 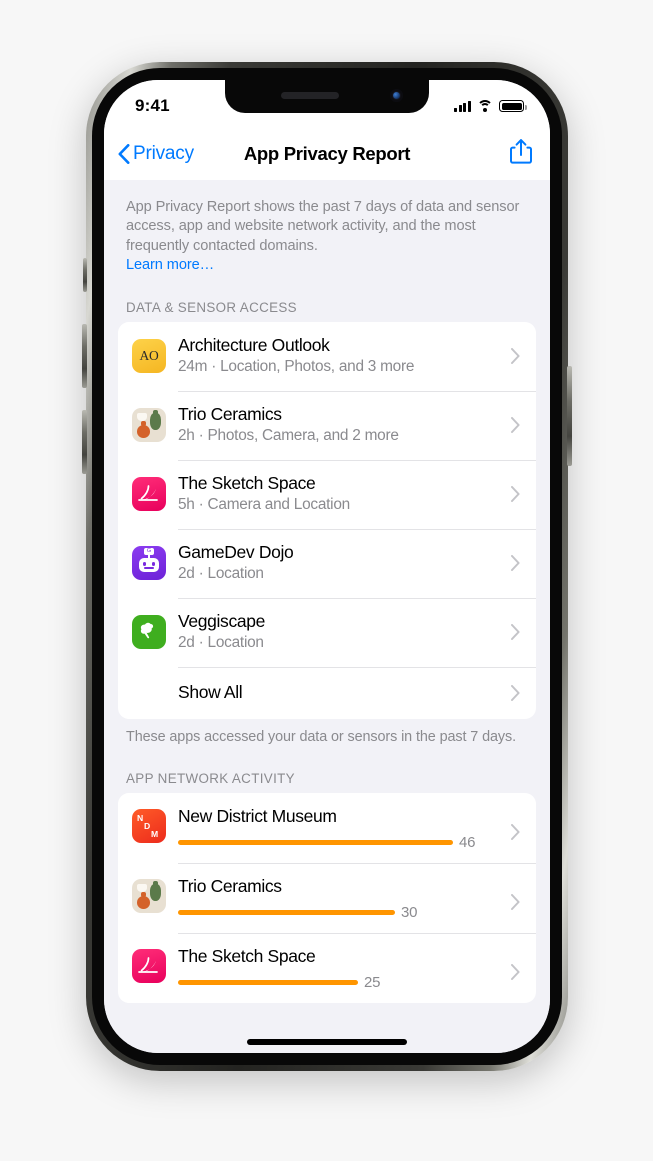 What do you see at coordinates (340, 563) in the screenshot?
I see `list-item-text: GameDev Dojo 2d · Location` at bounding box center [340, 563].